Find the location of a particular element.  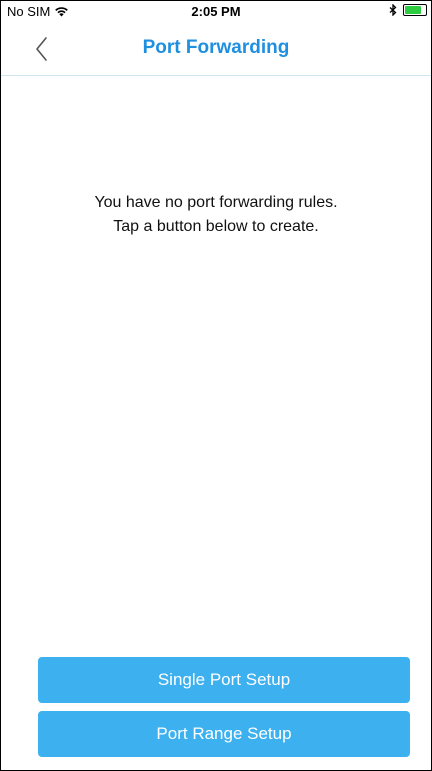

empty-state-line-1: You have no port forwarding rules. is located at coordinates (216, 202).